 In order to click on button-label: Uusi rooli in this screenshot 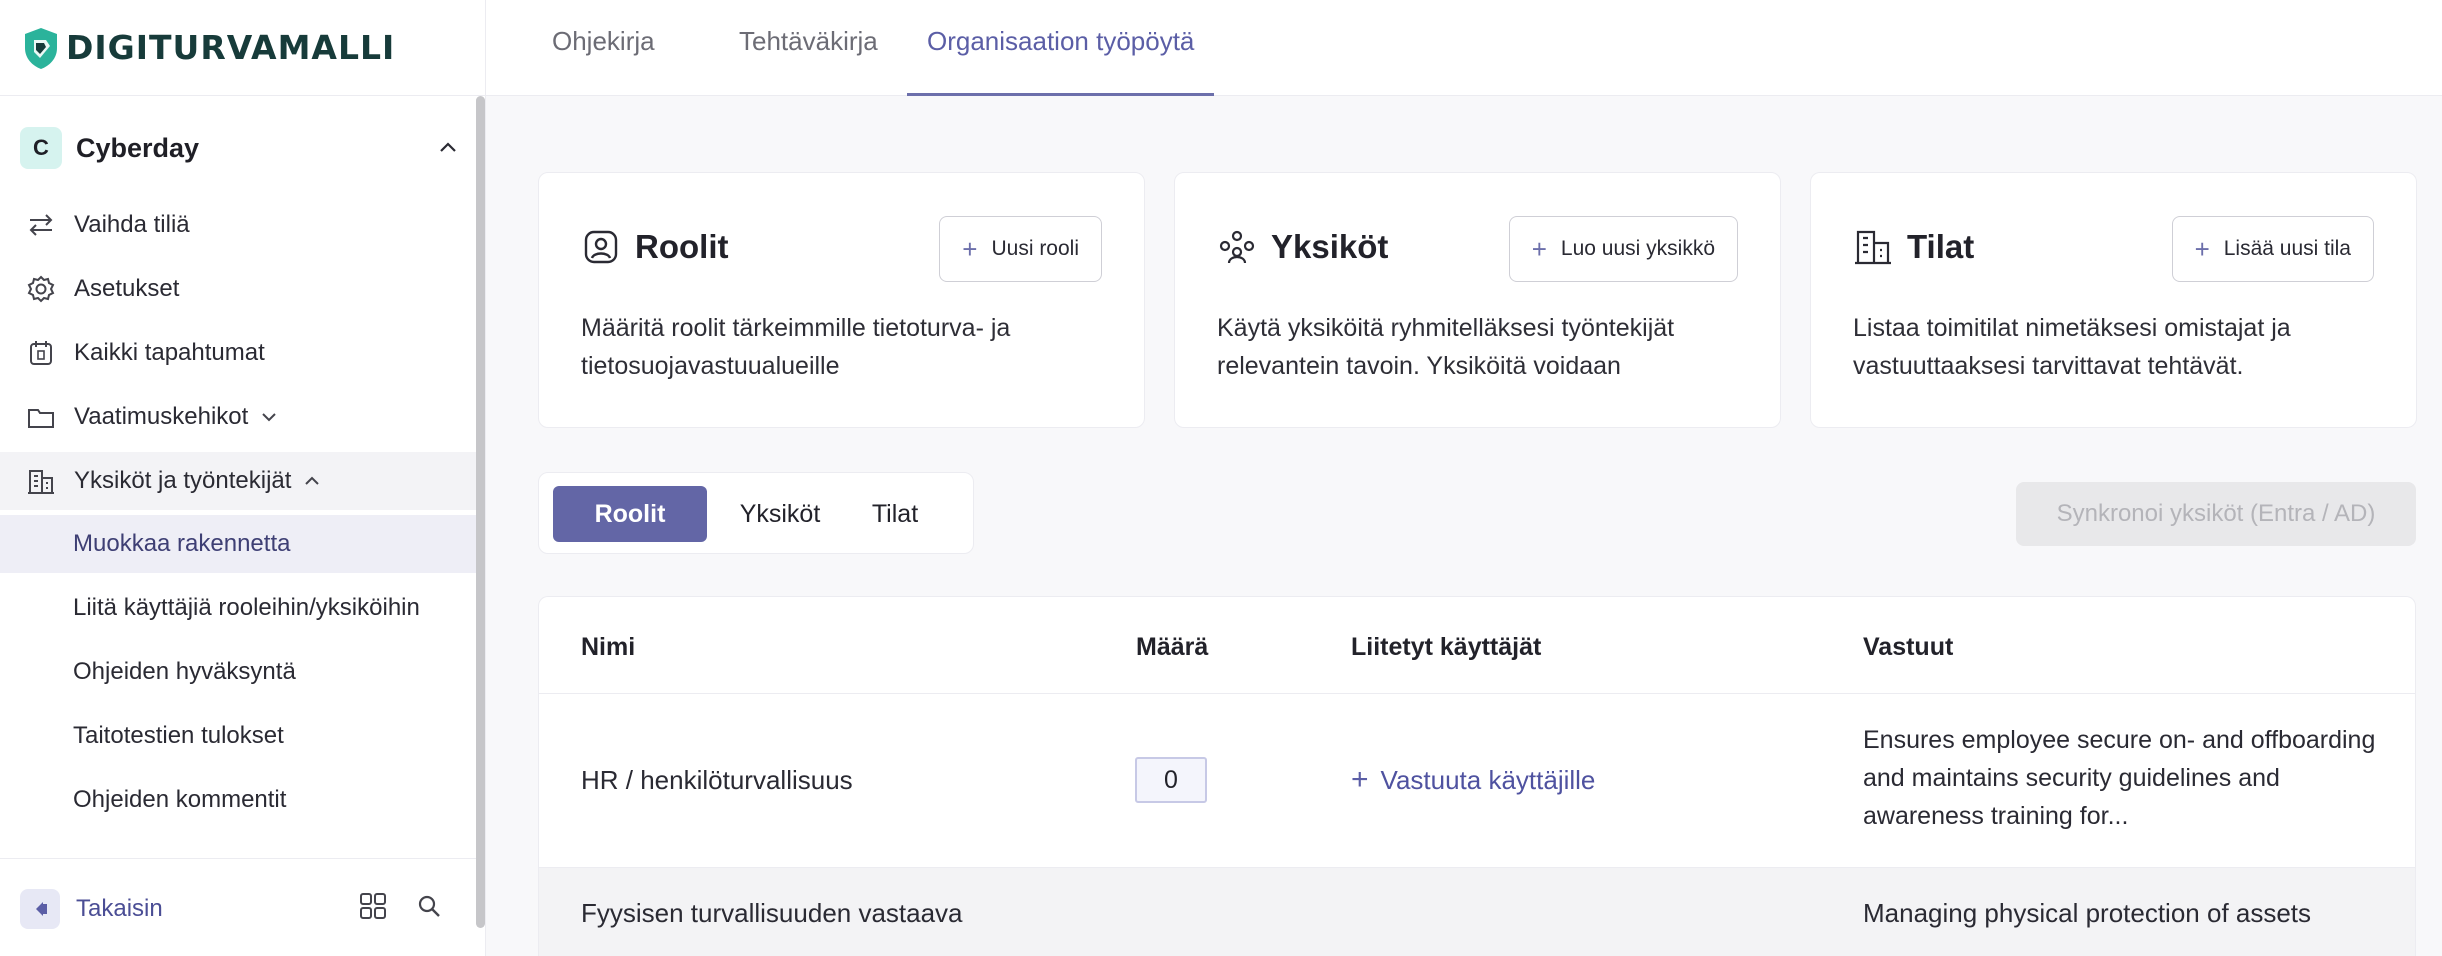, I will do `click(1035, 248)`.